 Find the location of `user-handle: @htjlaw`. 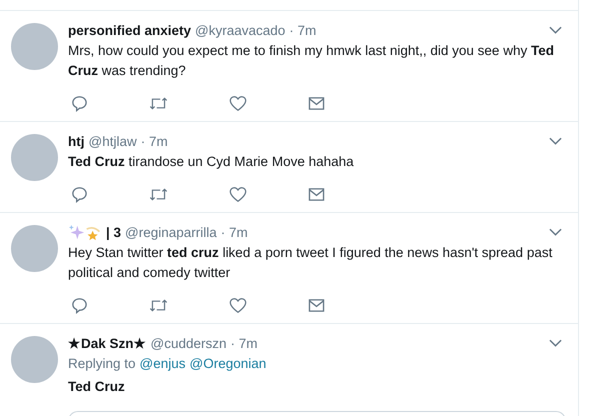

user-handle: @htjlaw is located at coordinates (112, 141).